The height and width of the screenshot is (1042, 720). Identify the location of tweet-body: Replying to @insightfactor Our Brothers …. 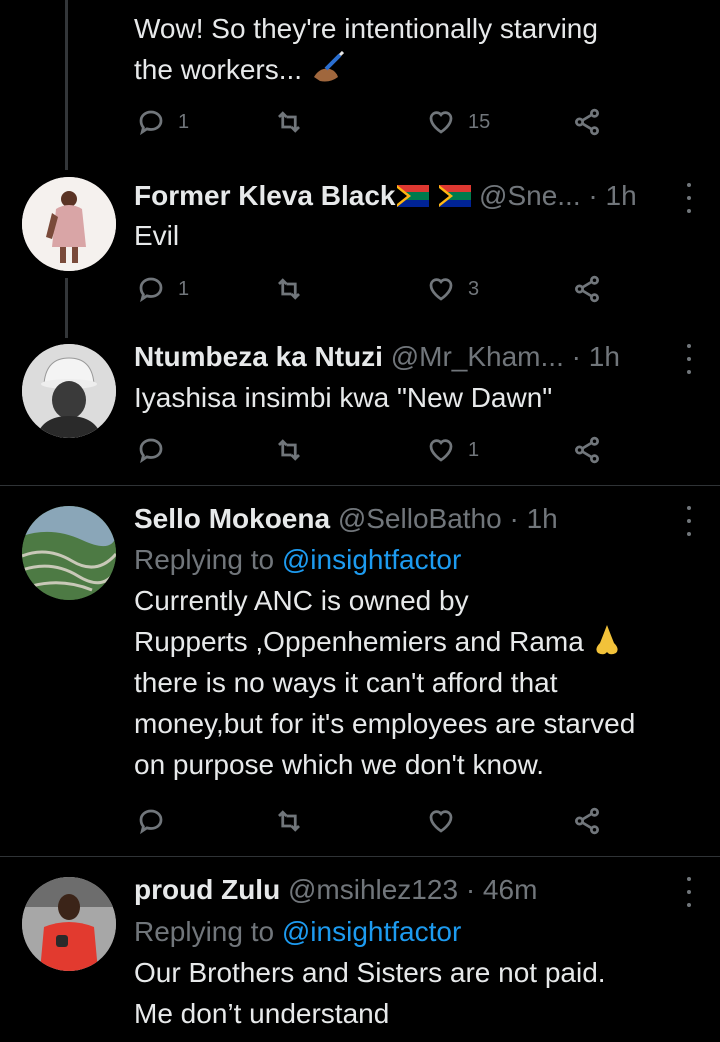
(419, 972).